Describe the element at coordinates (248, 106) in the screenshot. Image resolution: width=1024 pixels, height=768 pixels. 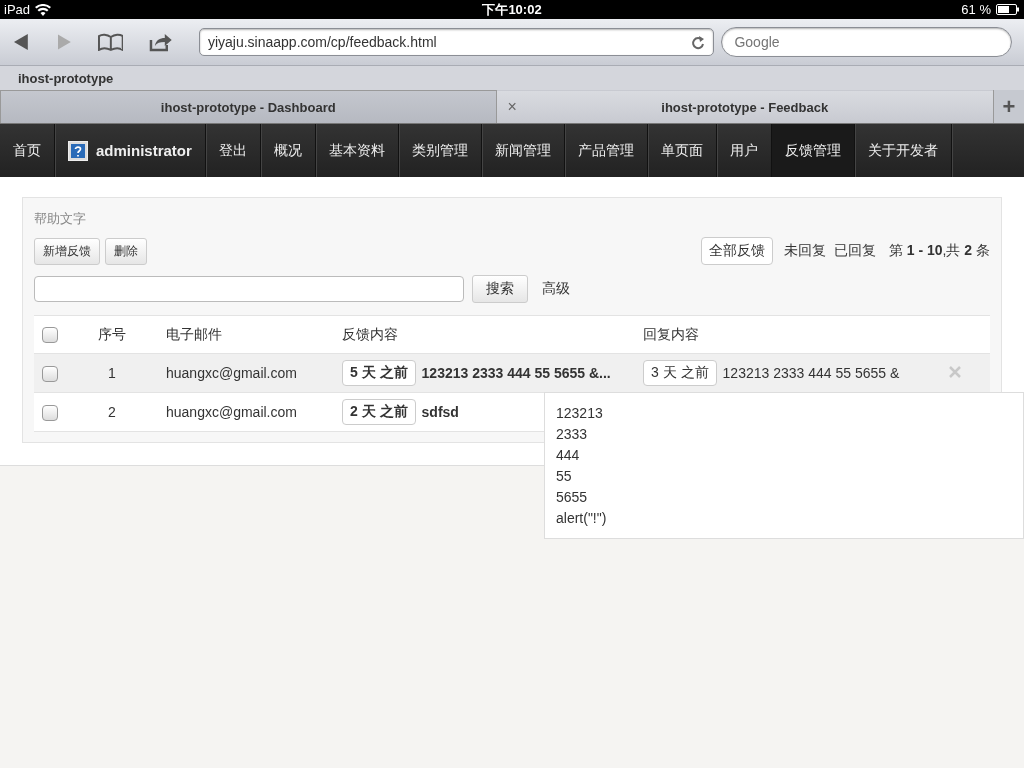
I see `browser-tab: ihost-prototype - Dashboard` at that location.